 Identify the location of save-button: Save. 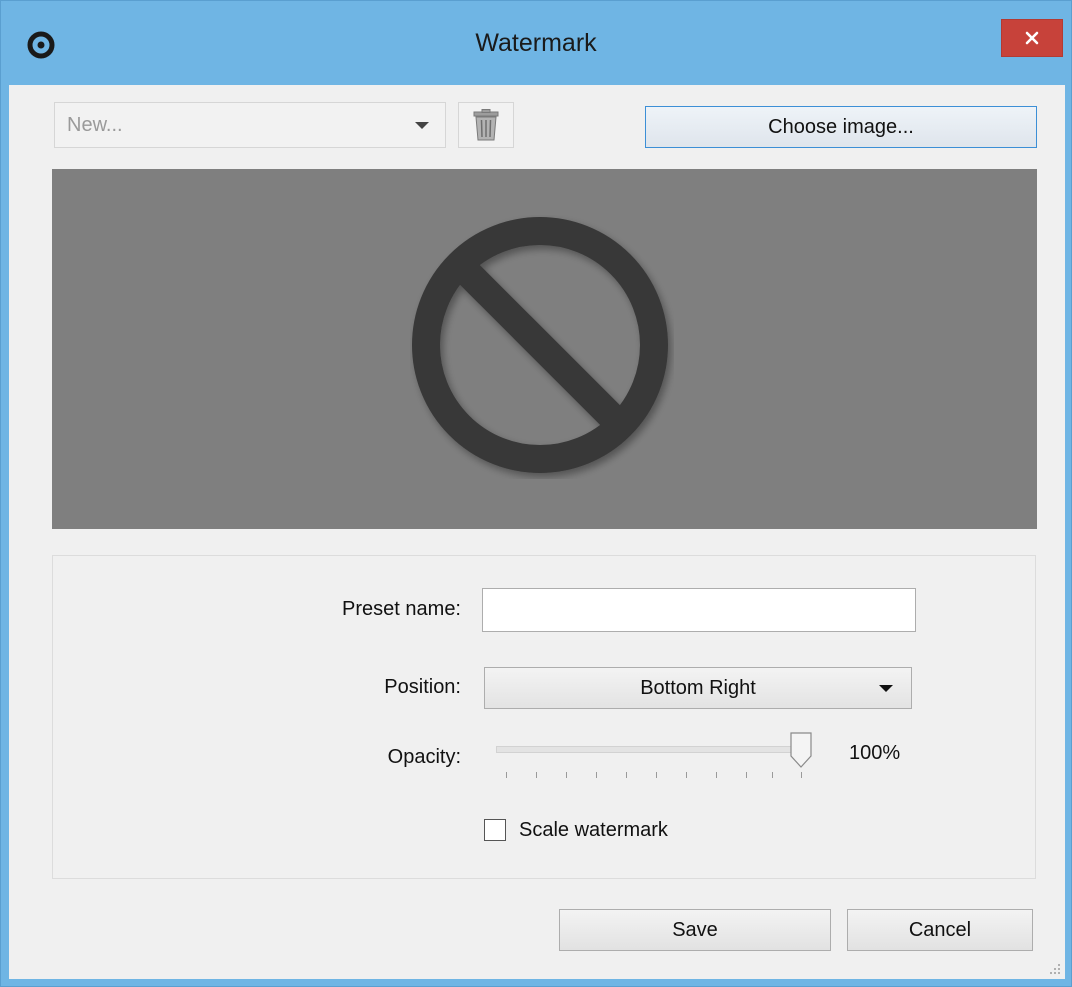
(695, 930).